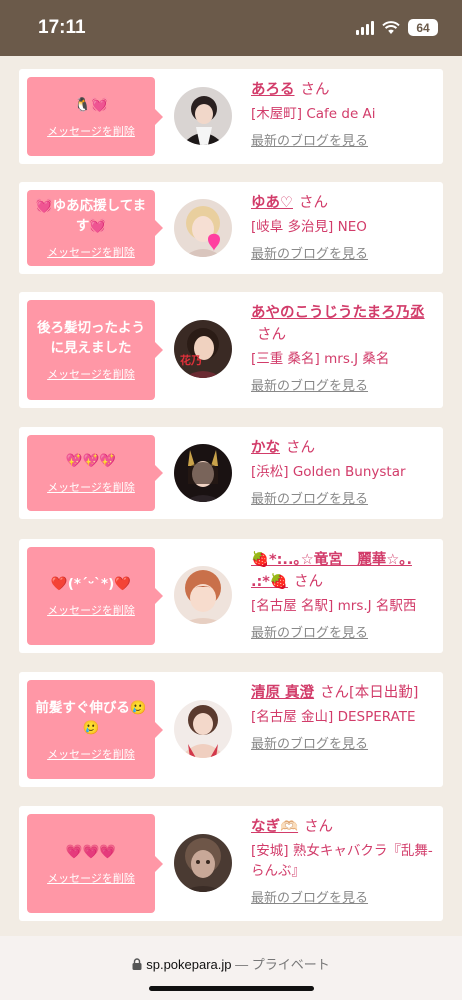 Image resolution: width=462 pixels, height=1000 pixels. I want to click on cast-name-link: なぎ🫶🏻, so click(274, 827).